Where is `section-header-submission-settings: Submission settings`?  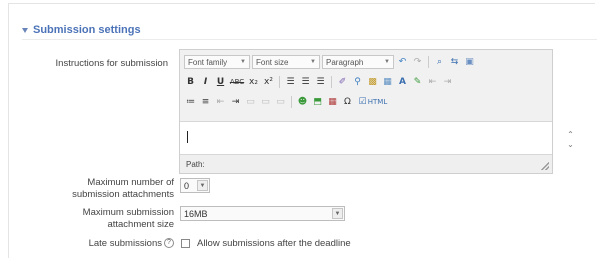
section-header-submission-settings: Submission settings is located at coordinates (81, 30).